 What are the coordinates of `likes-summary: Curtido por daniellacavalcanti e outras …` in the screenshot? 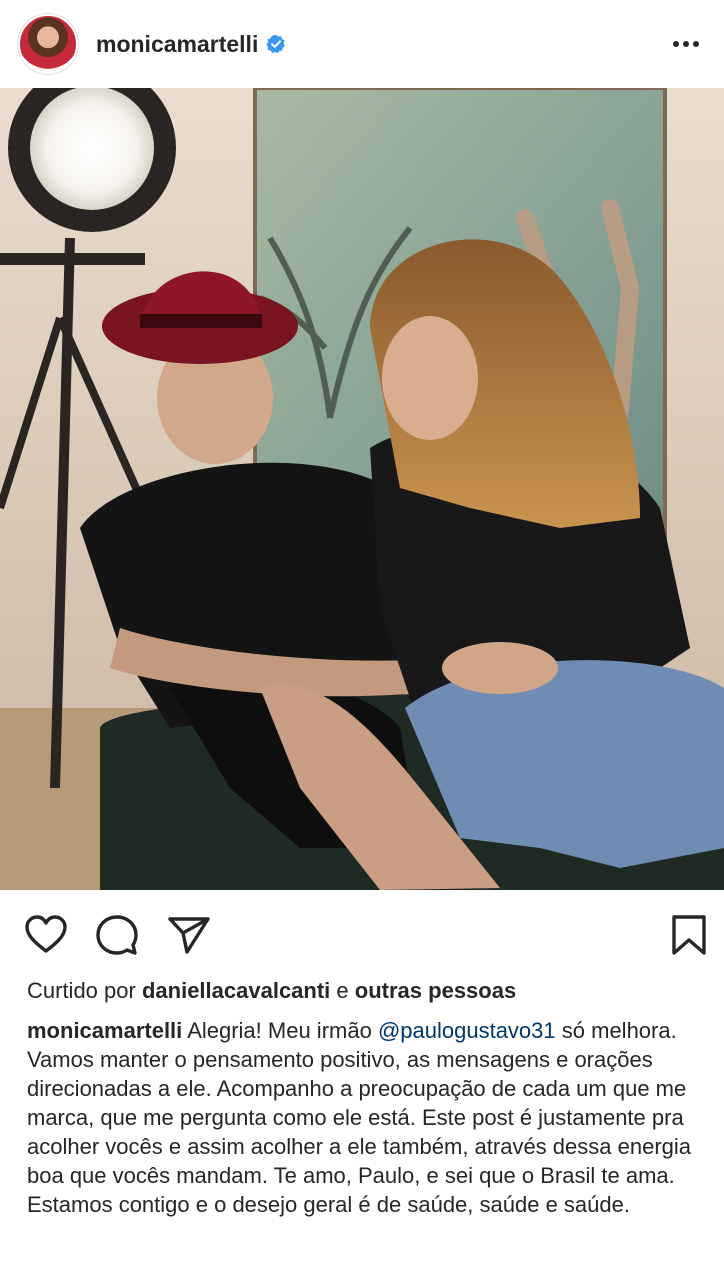 It's located at (271, 991).